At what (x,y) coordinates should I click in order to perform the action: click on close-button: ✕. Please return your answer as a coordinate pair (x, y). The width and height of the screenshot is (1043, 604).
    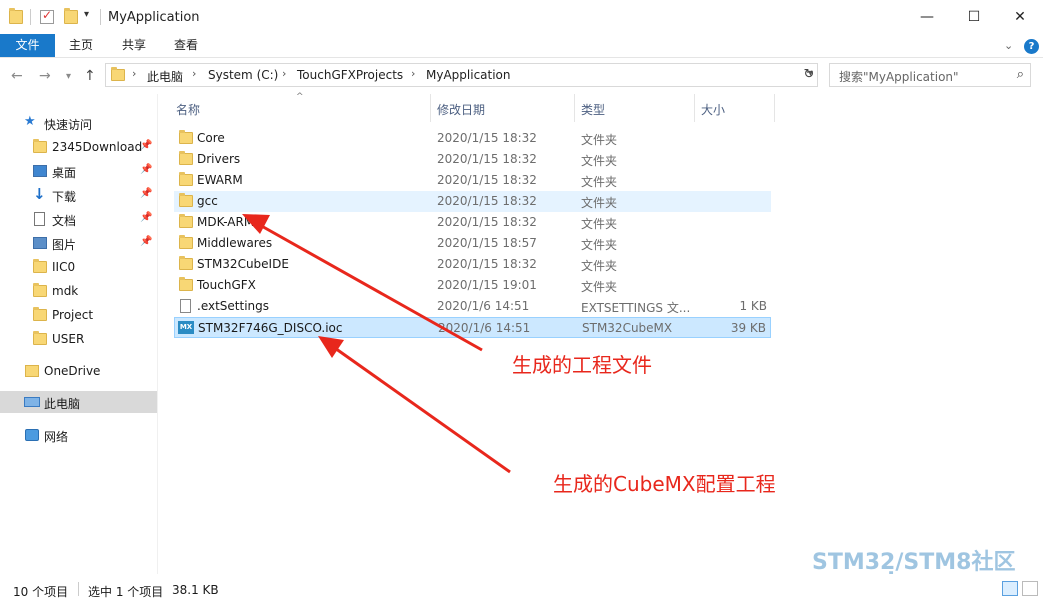
    Looking at the image, I should click on (1020, 17).